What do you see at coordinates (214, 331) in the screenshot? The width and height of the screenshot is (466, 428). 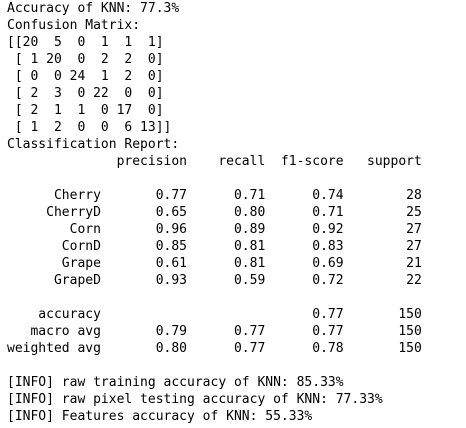 I see `report-summary-row: macro avg 0.79 0.77 0.77 150` at bounding box center [214, 331].